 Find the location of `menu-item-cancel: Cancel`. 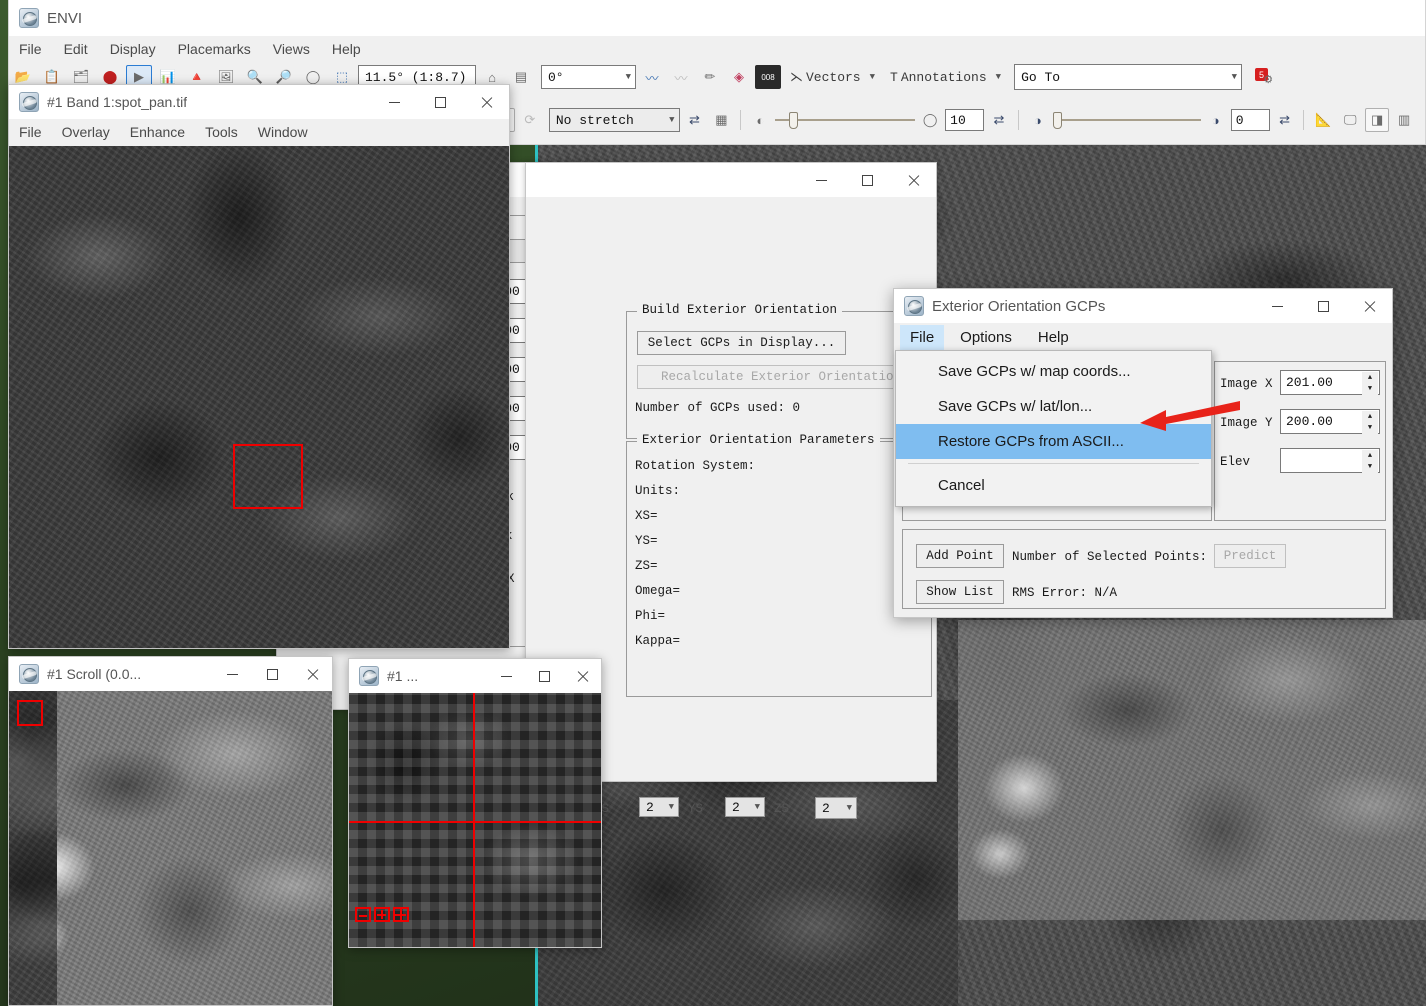

menu-item-cancel: Cancel is located at coordinates (1053, 485).